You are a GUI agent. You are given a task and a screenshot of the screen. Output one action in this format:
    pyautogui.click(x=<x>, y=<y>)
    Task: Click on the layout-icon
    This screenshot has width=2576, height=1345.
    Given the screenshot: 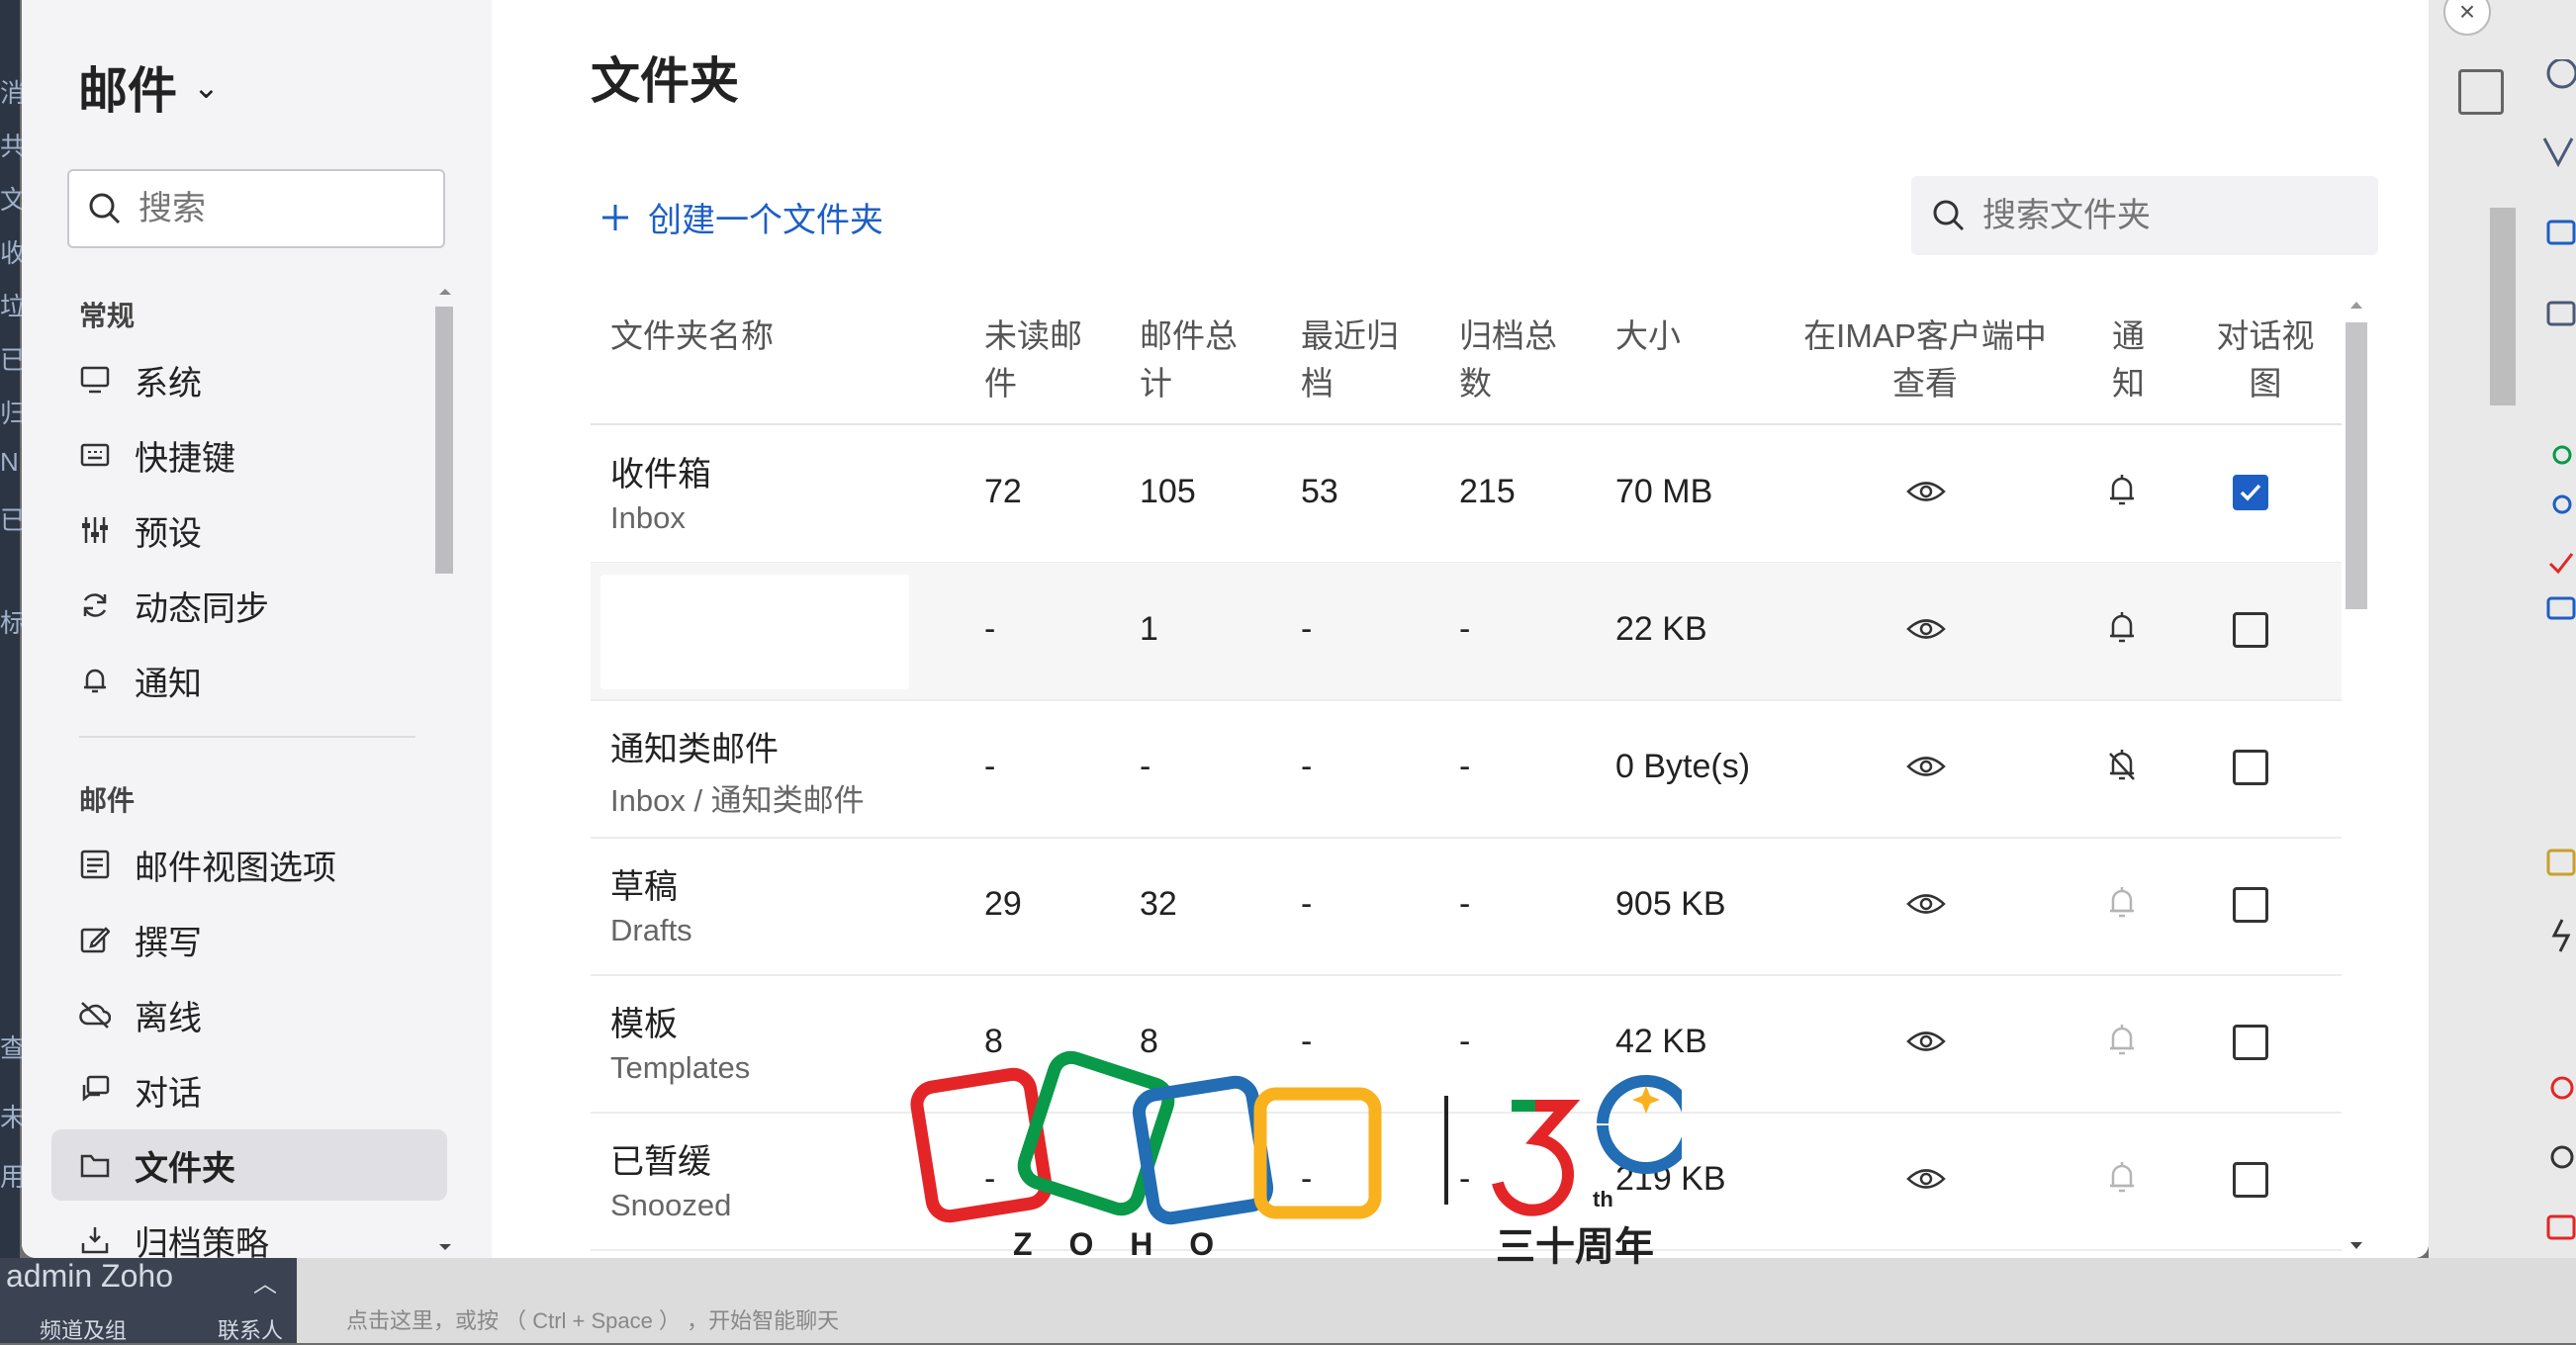 What is the action you would take?
    pyautogui.click(x=95, y=864)
    